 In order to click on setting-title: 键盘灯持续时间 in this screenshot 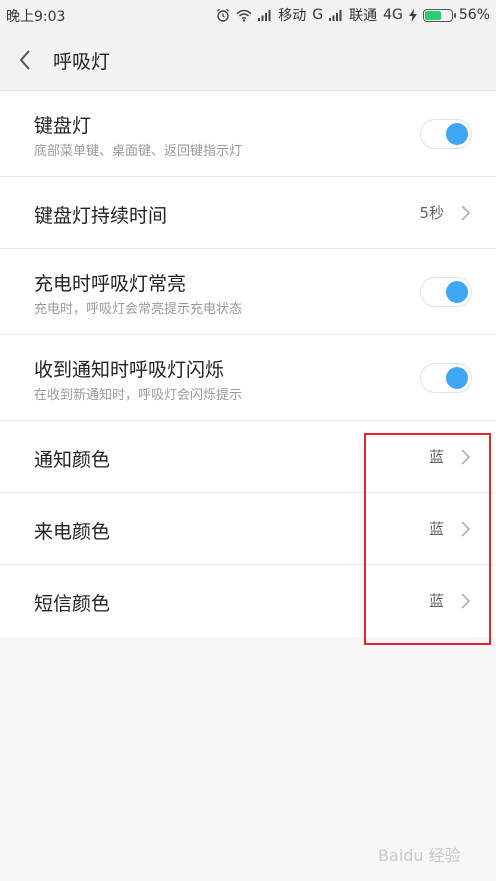, I will do `click(101, 216)`.